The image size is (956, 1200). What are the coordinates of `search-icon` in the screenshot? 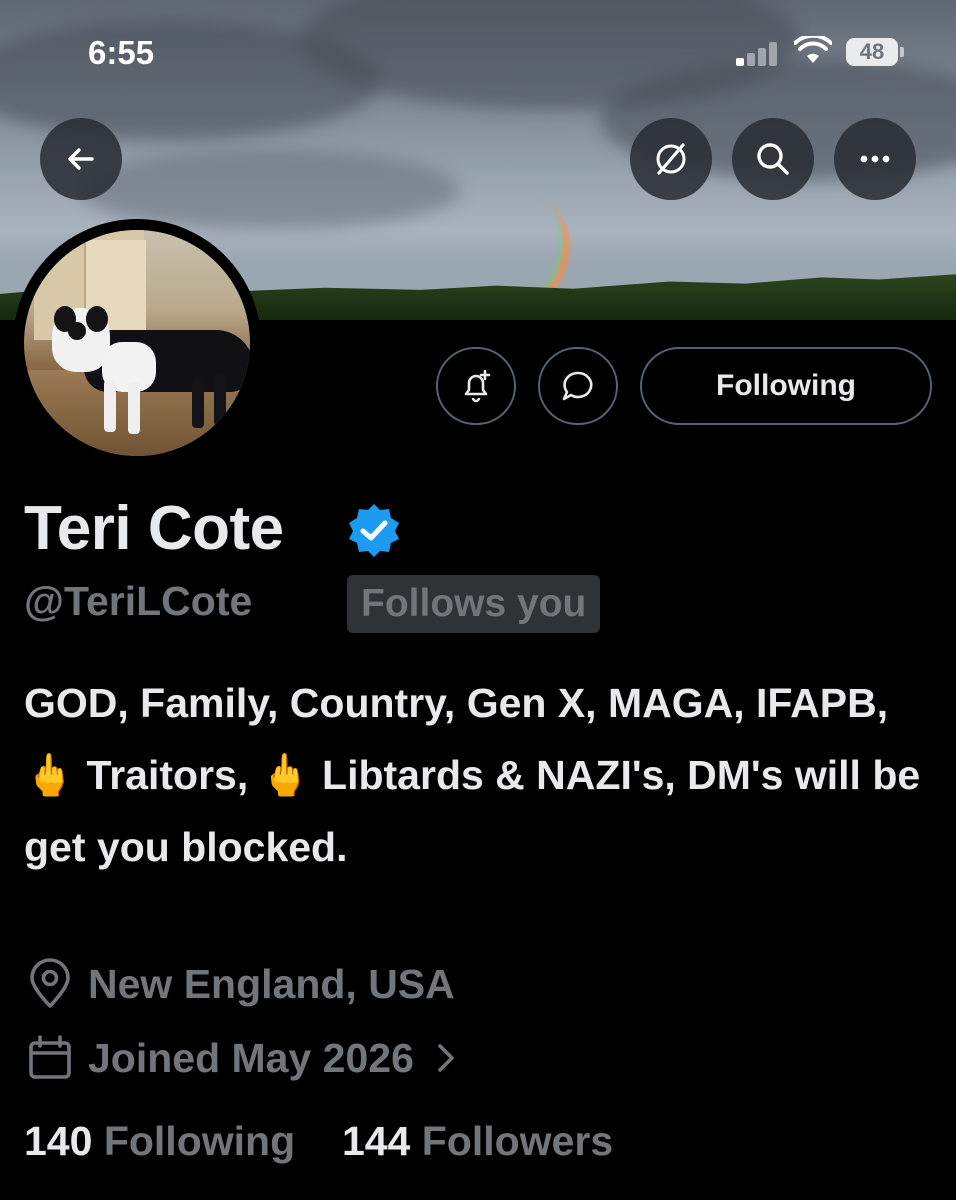 It's located at (773, 159).